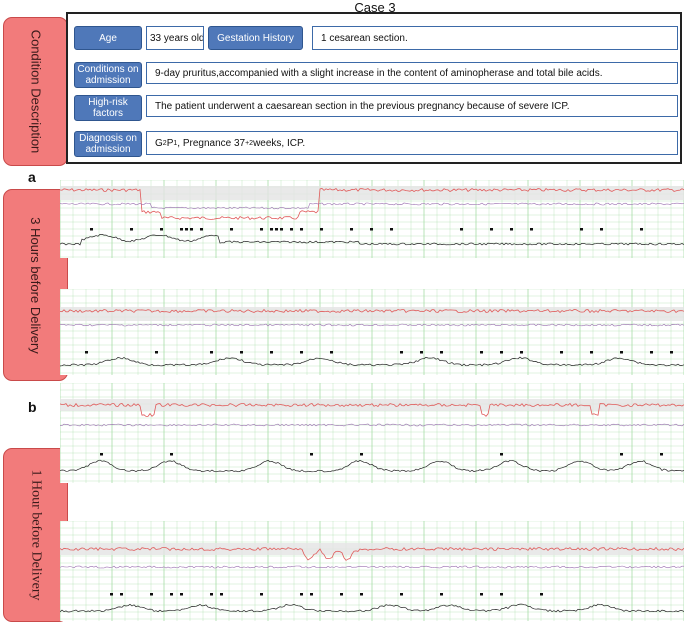 This screenshot has height=625, width=685. What do you see at coordinates (249, 143) in the screenshot?
I see `diagnosis-sup: +2` at bounding box center [249, 143].